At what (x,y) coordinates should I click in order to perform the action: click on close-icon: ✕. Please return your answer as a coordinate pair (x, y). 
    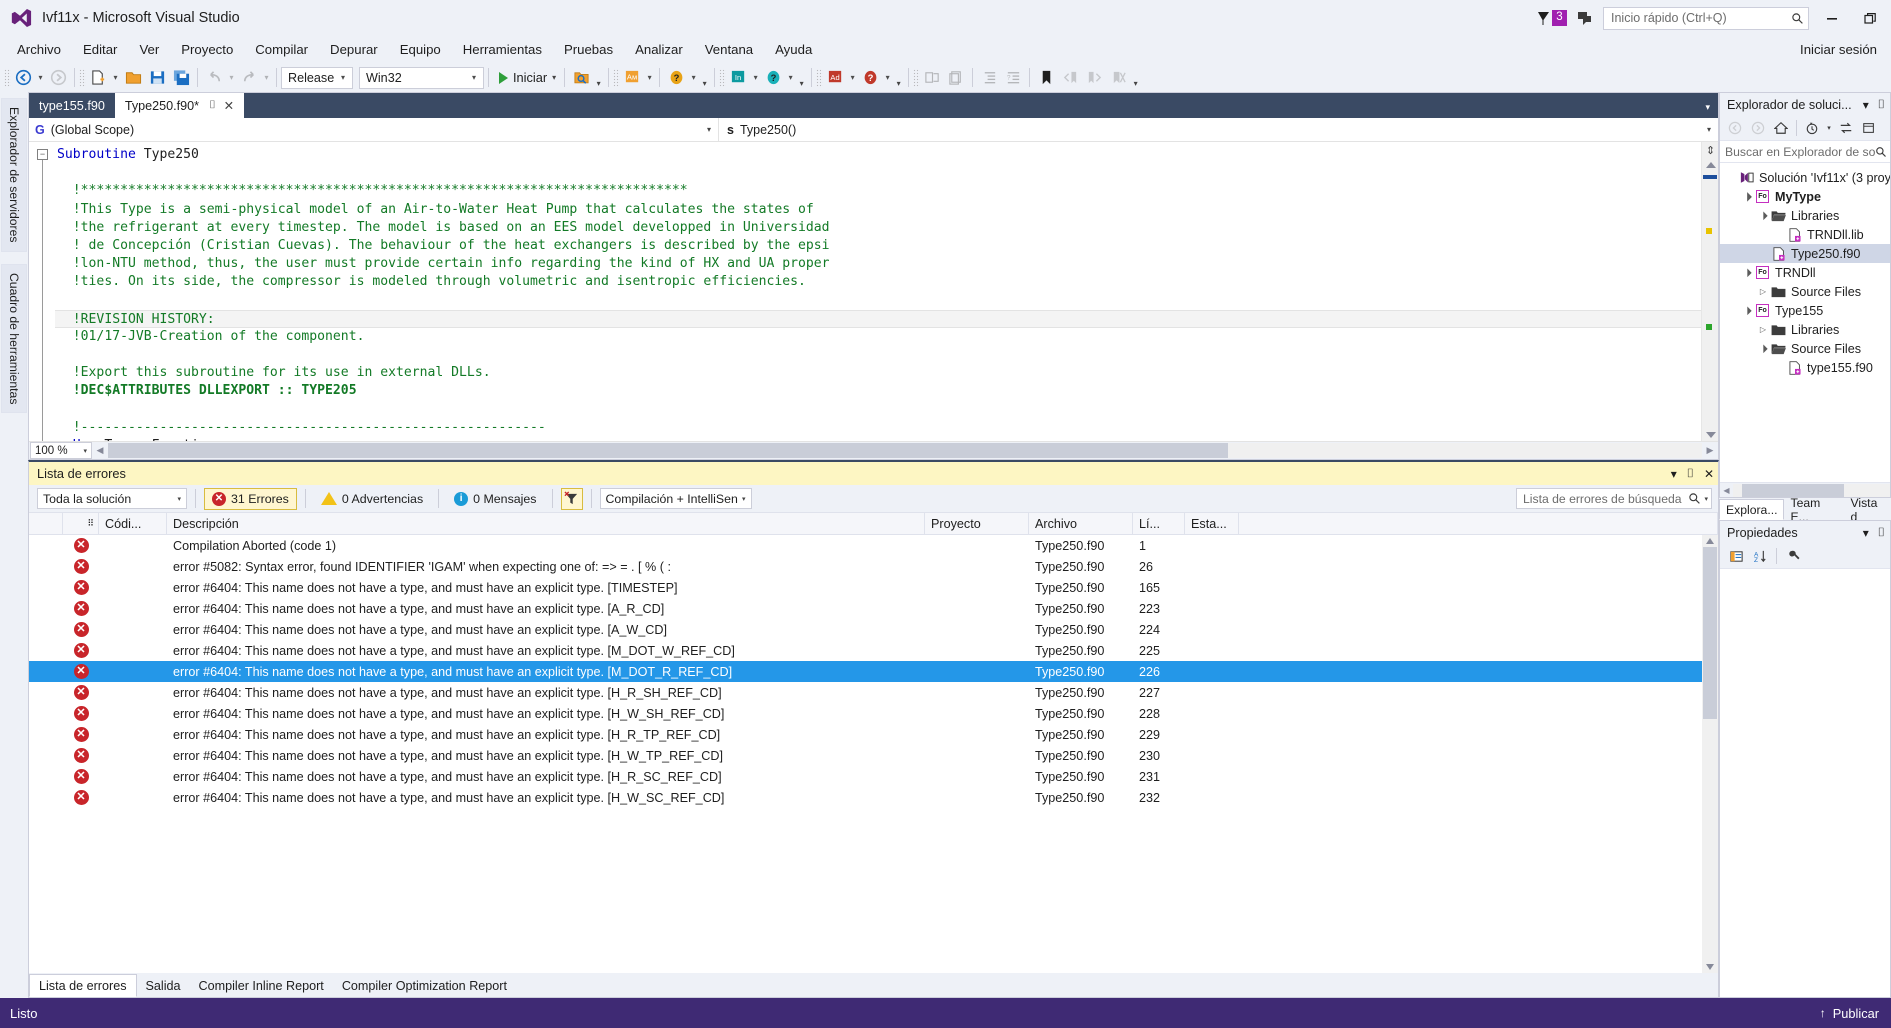
    Looking at the image, I should click on (1709, 474).